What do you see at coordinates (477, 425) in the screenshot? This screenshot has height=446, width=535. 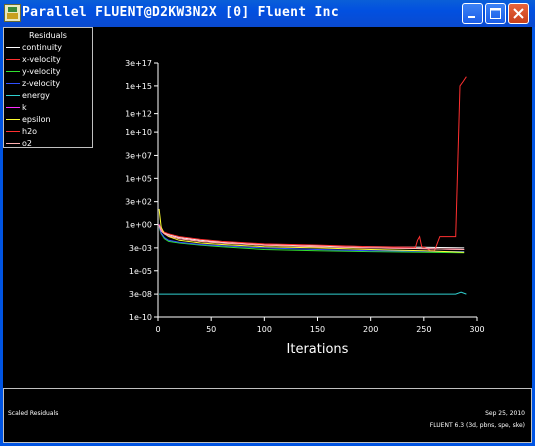 I see `version-label: FLUENT 6.3 (3d, pbns, spe, ske)` at bounding box center [477, 425].